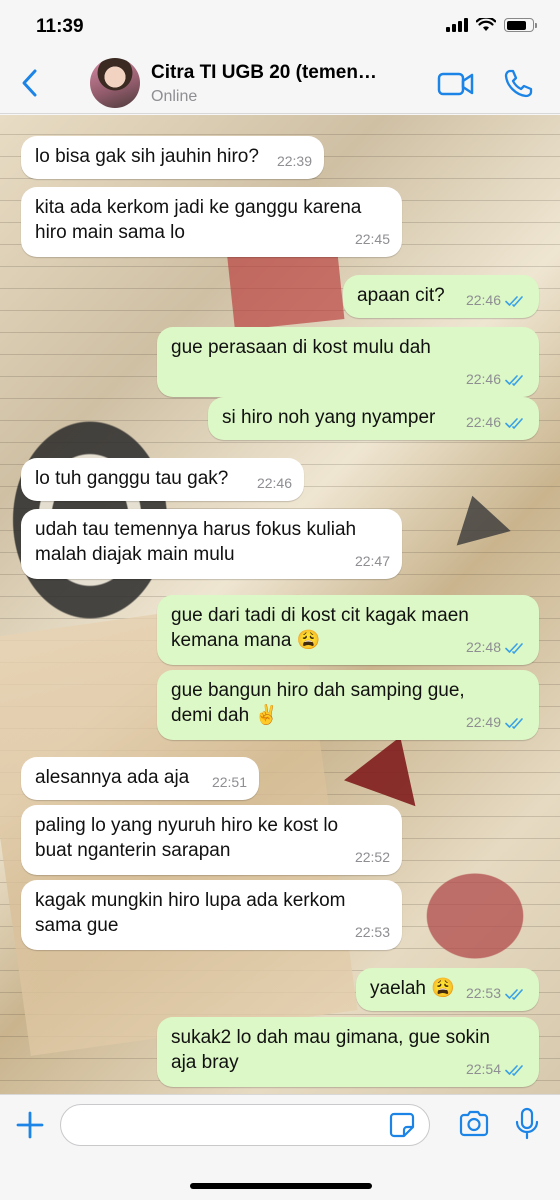  I want to click on sticker-icon, so click(402, 1125).